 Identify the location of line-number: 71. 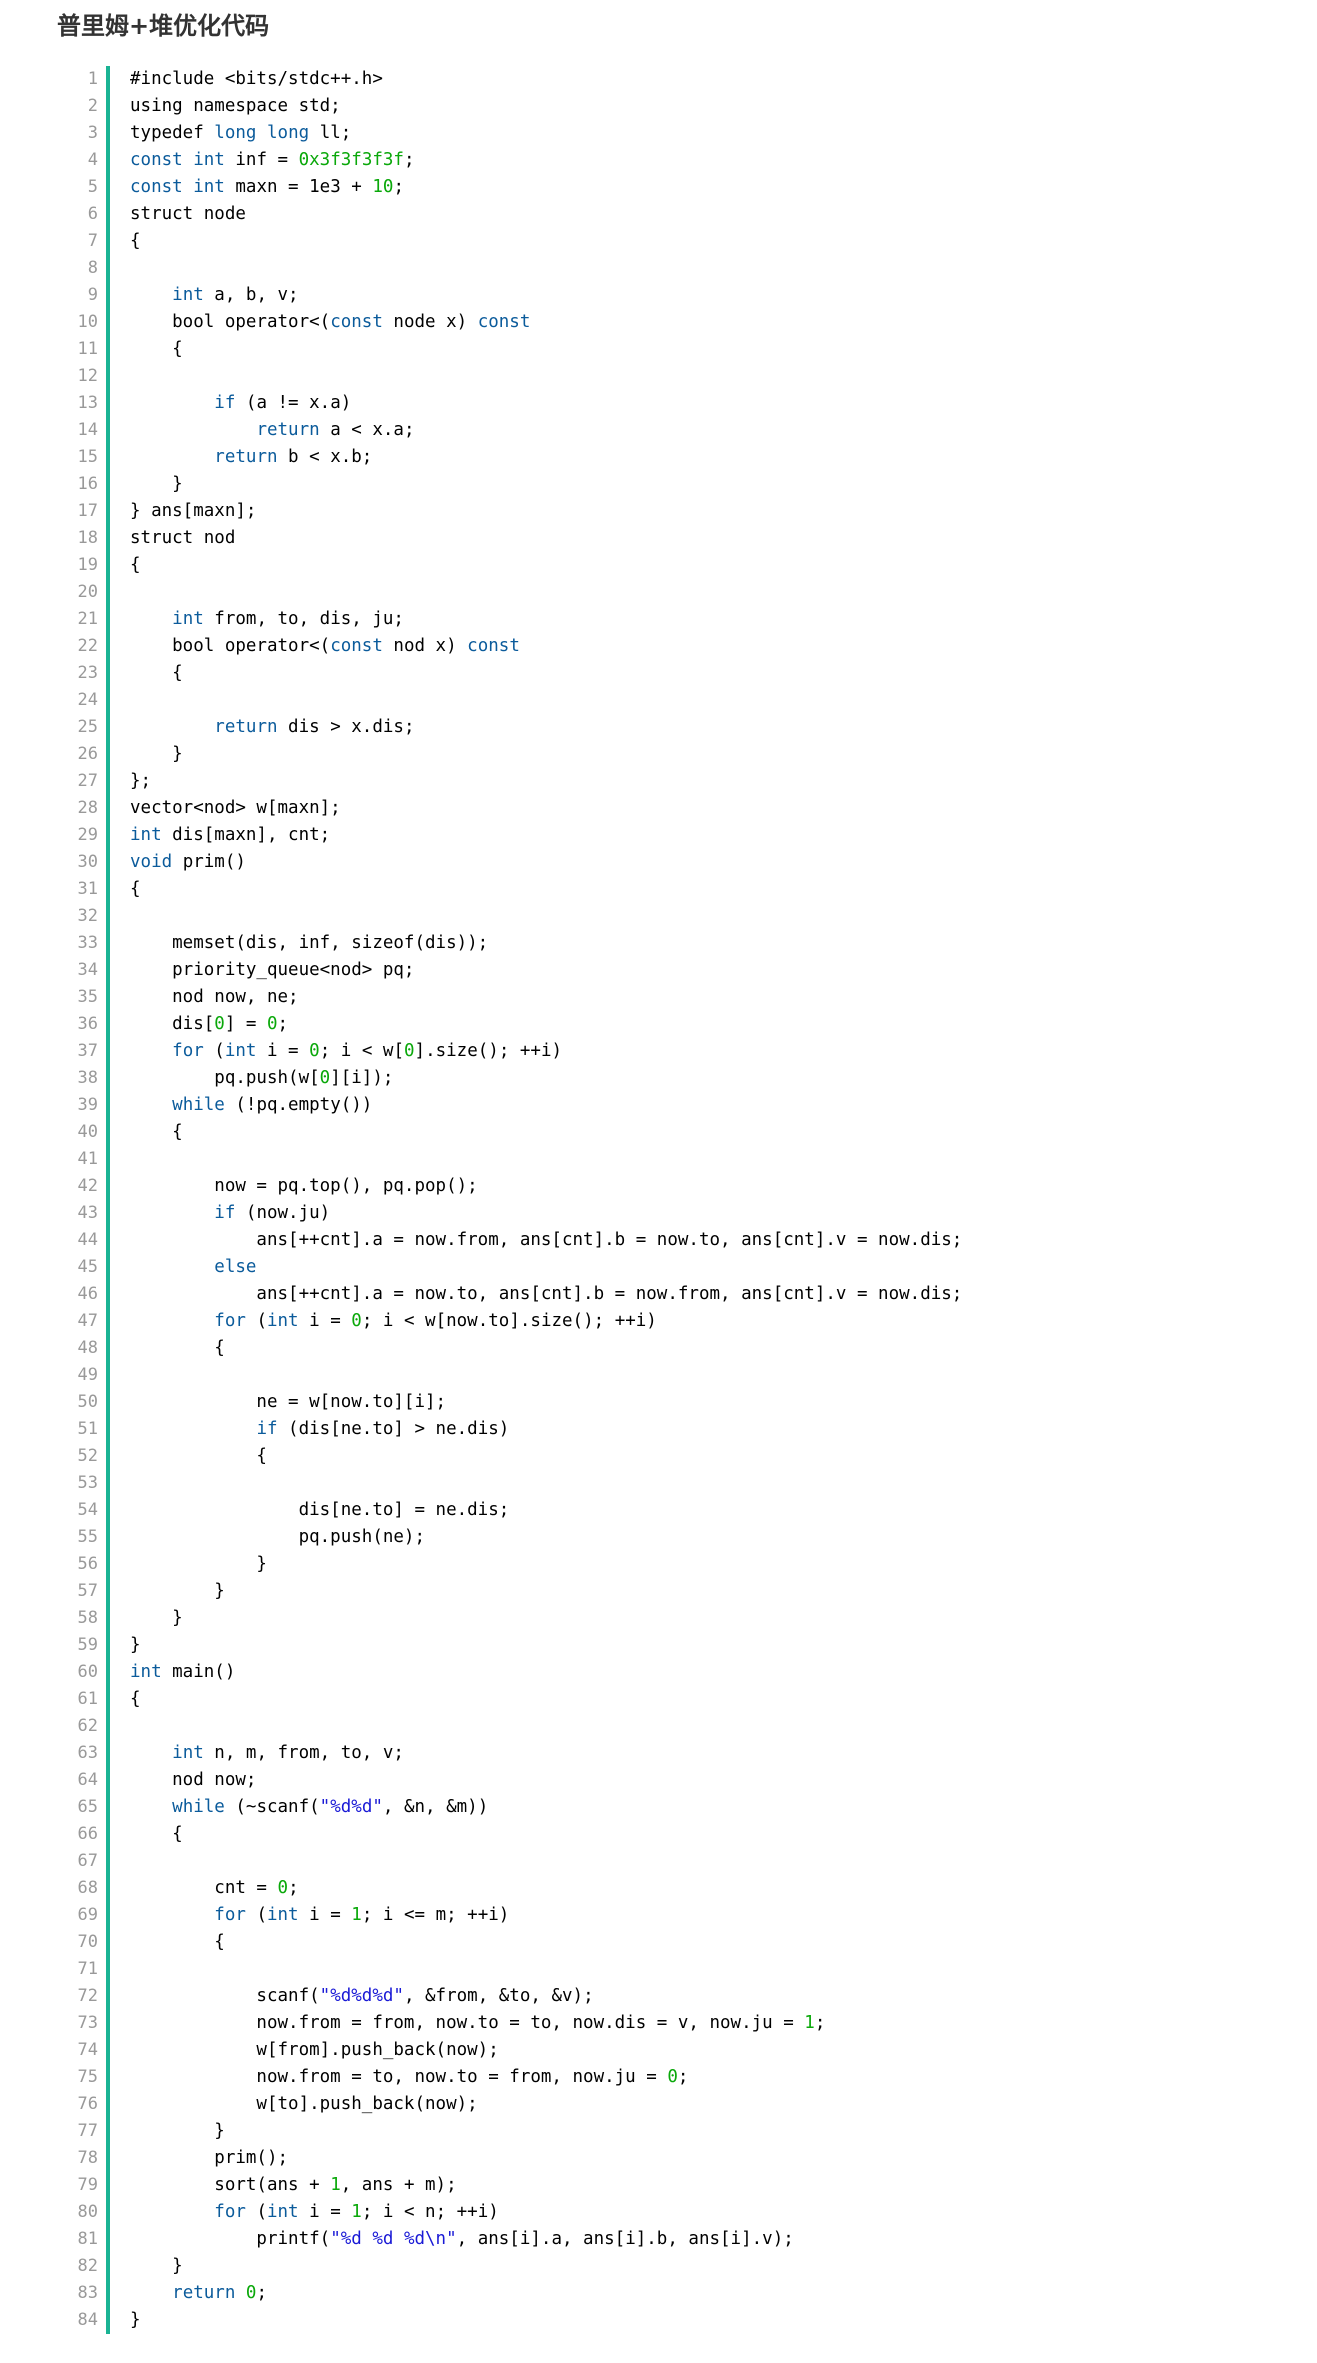
(87, 1969).